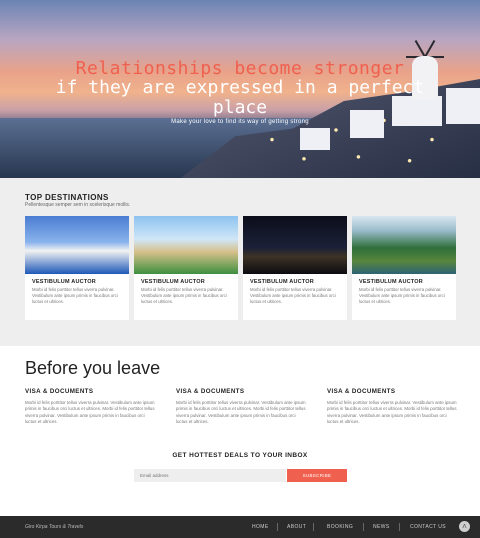 The image size is (480, 538). Describe the element at coordinates (340, 527) in the screenshot. I see `footer-nav-booking: BOOKING` at that location.